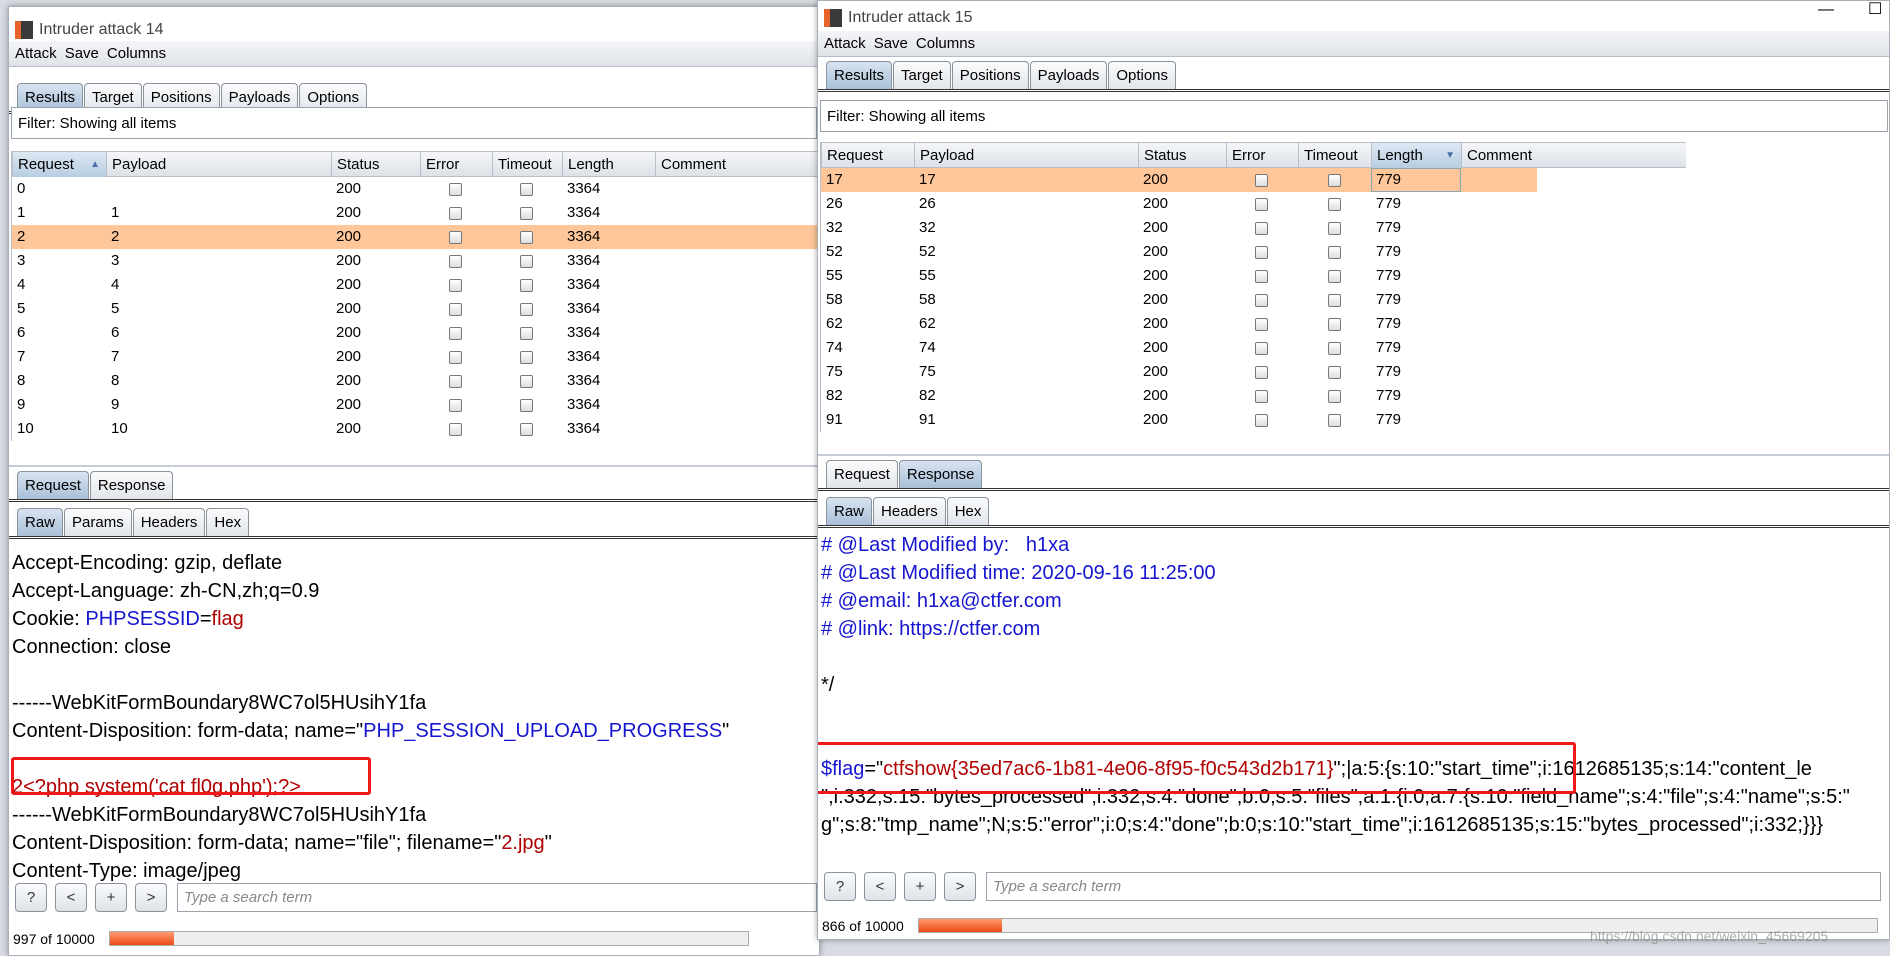 The width and height of the screenshot is (1890, 956). What do you see at coordinates (415, 357) in the screenshot?
I see `table-row: 7 7 200 3364` at bounding box center [415, 357].